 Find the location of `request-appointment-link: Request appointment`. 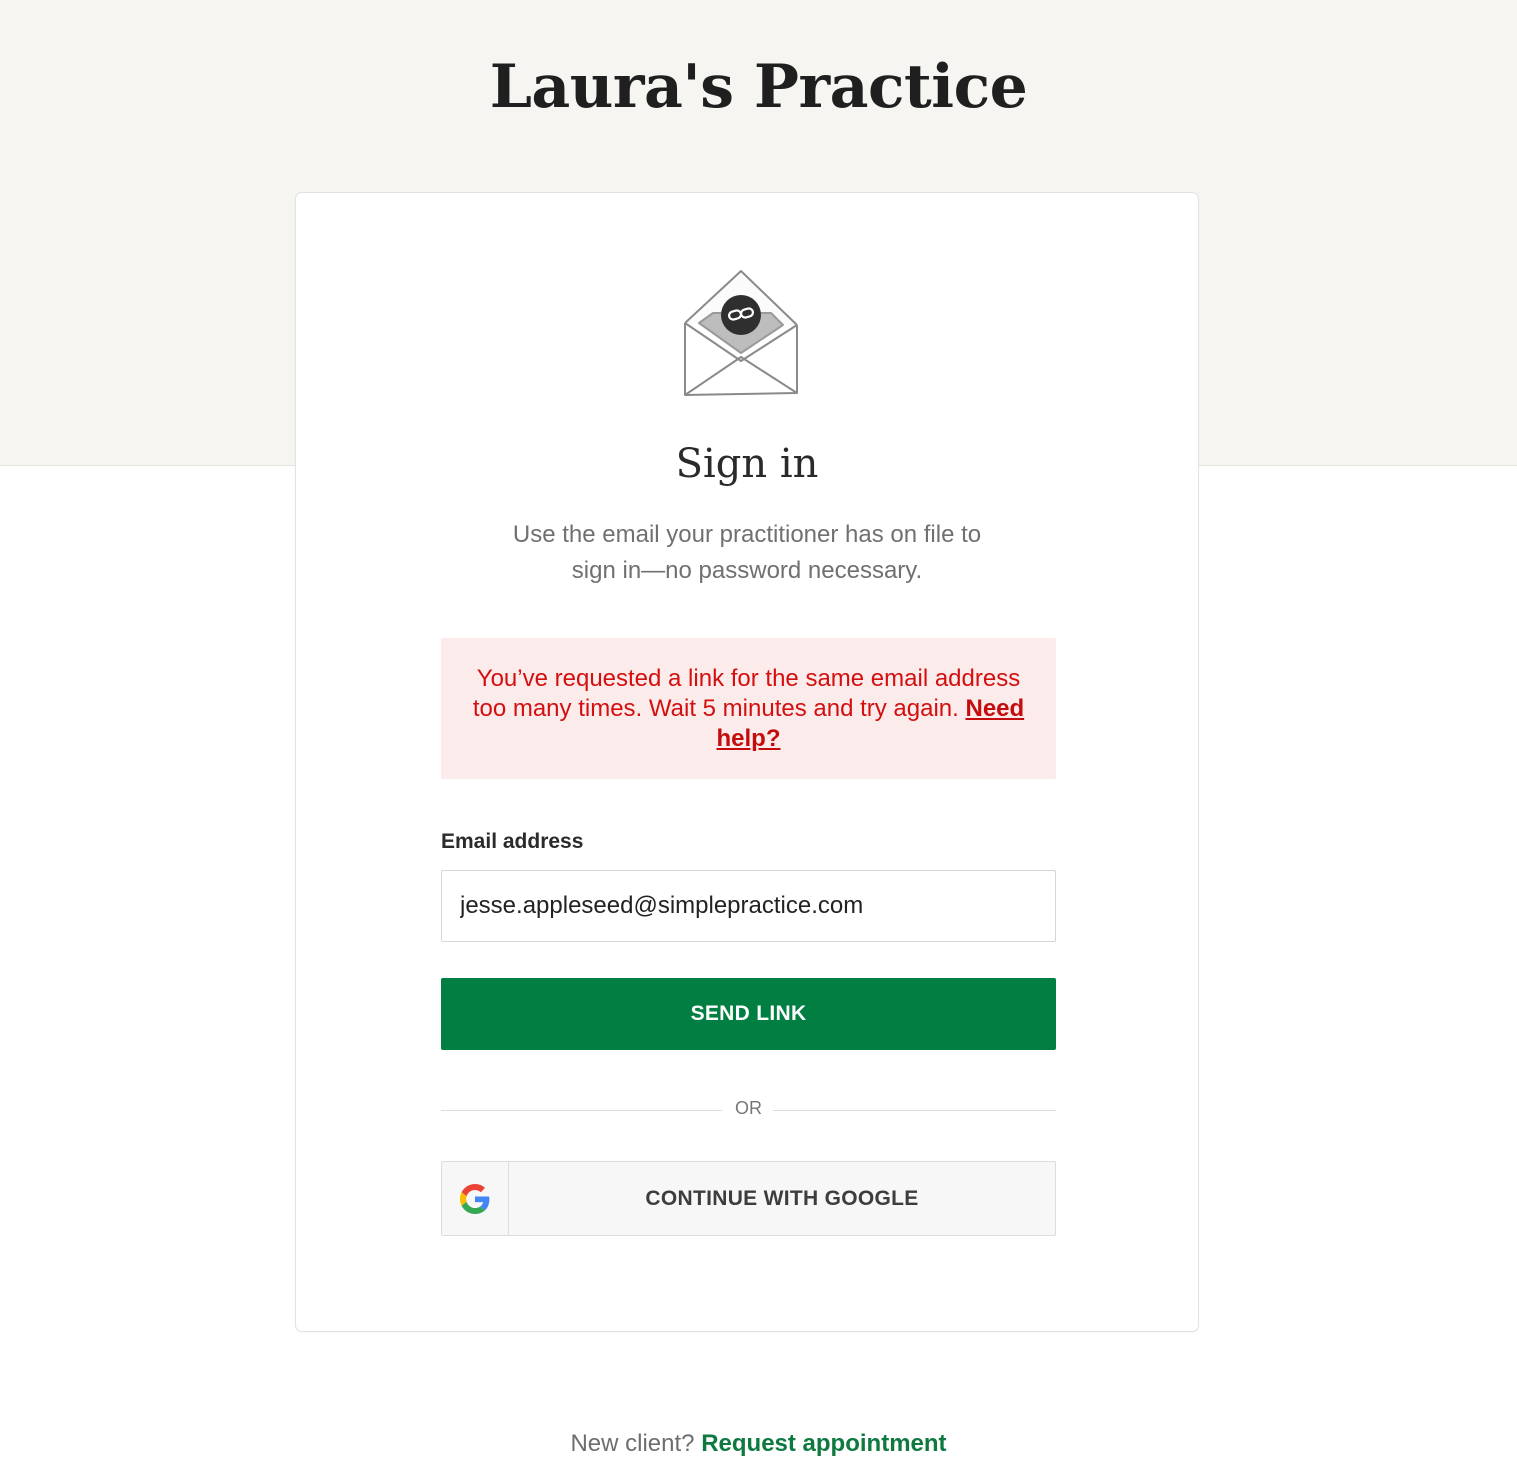

request-appointment-link: Request appointment is located at coordinates (823, 1443).